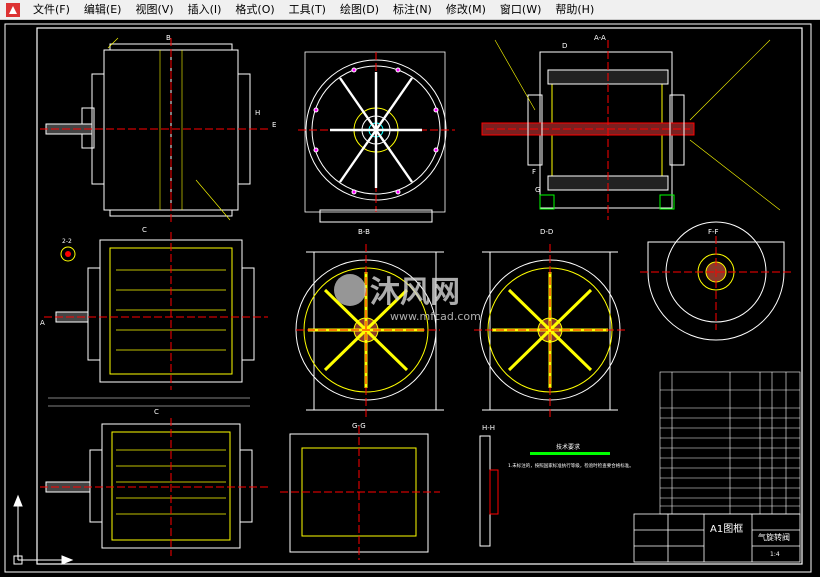  Describe the element at coordinates (546, 232) in the screenshot. I see `view-dd-label: D-D` at that location.